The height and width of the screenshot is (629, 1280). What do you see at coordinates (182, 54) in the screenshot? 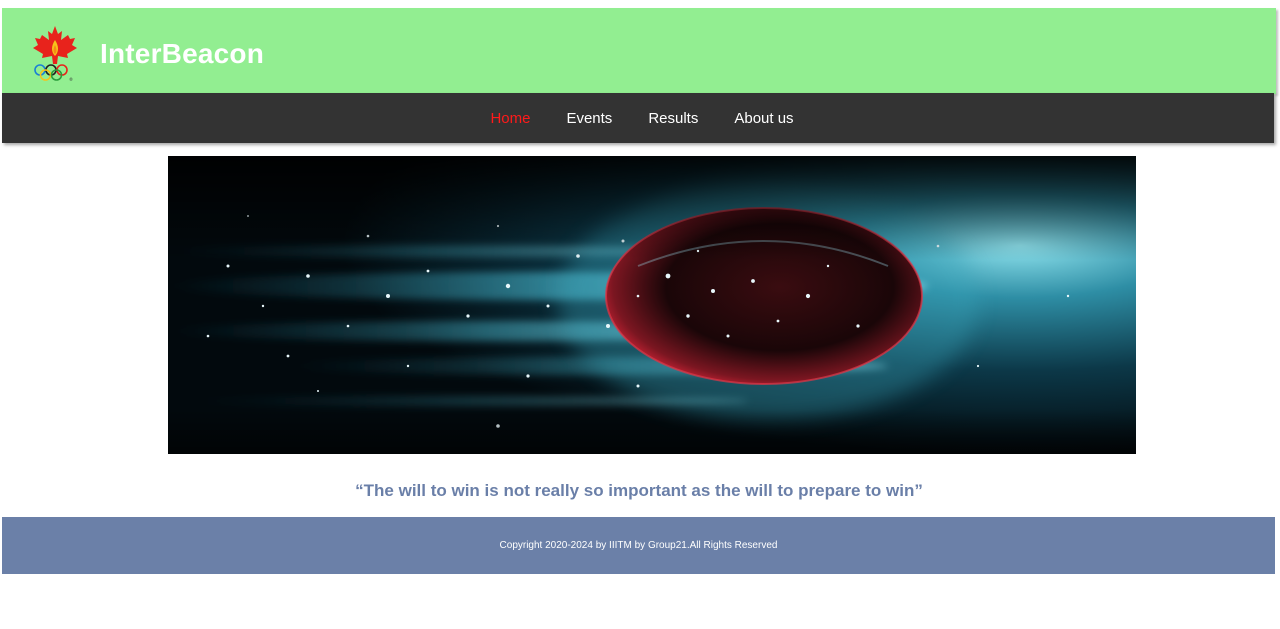
I see `brand-title: InterBeacon` at bounding box center [182, 54].